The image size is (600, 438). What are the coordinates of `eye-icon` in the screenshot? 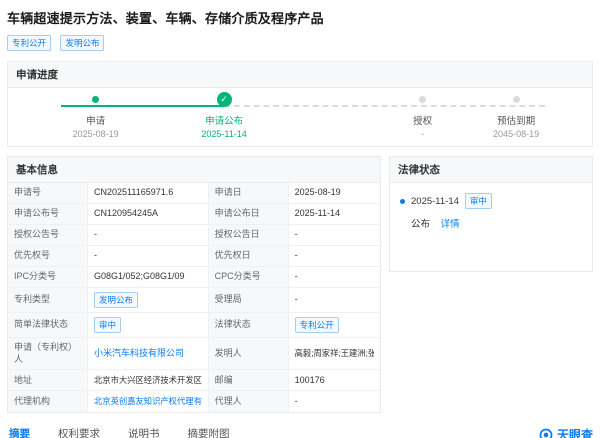 It's located at (546, 433).